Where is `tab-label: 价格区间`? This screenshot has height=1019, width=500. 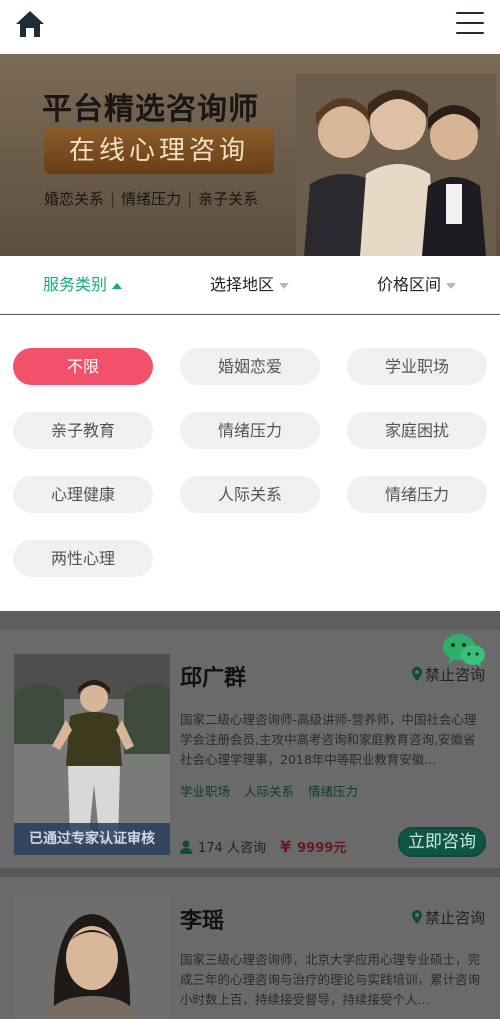
tab-label: 价格区间 is located at coordinates (409, 284).